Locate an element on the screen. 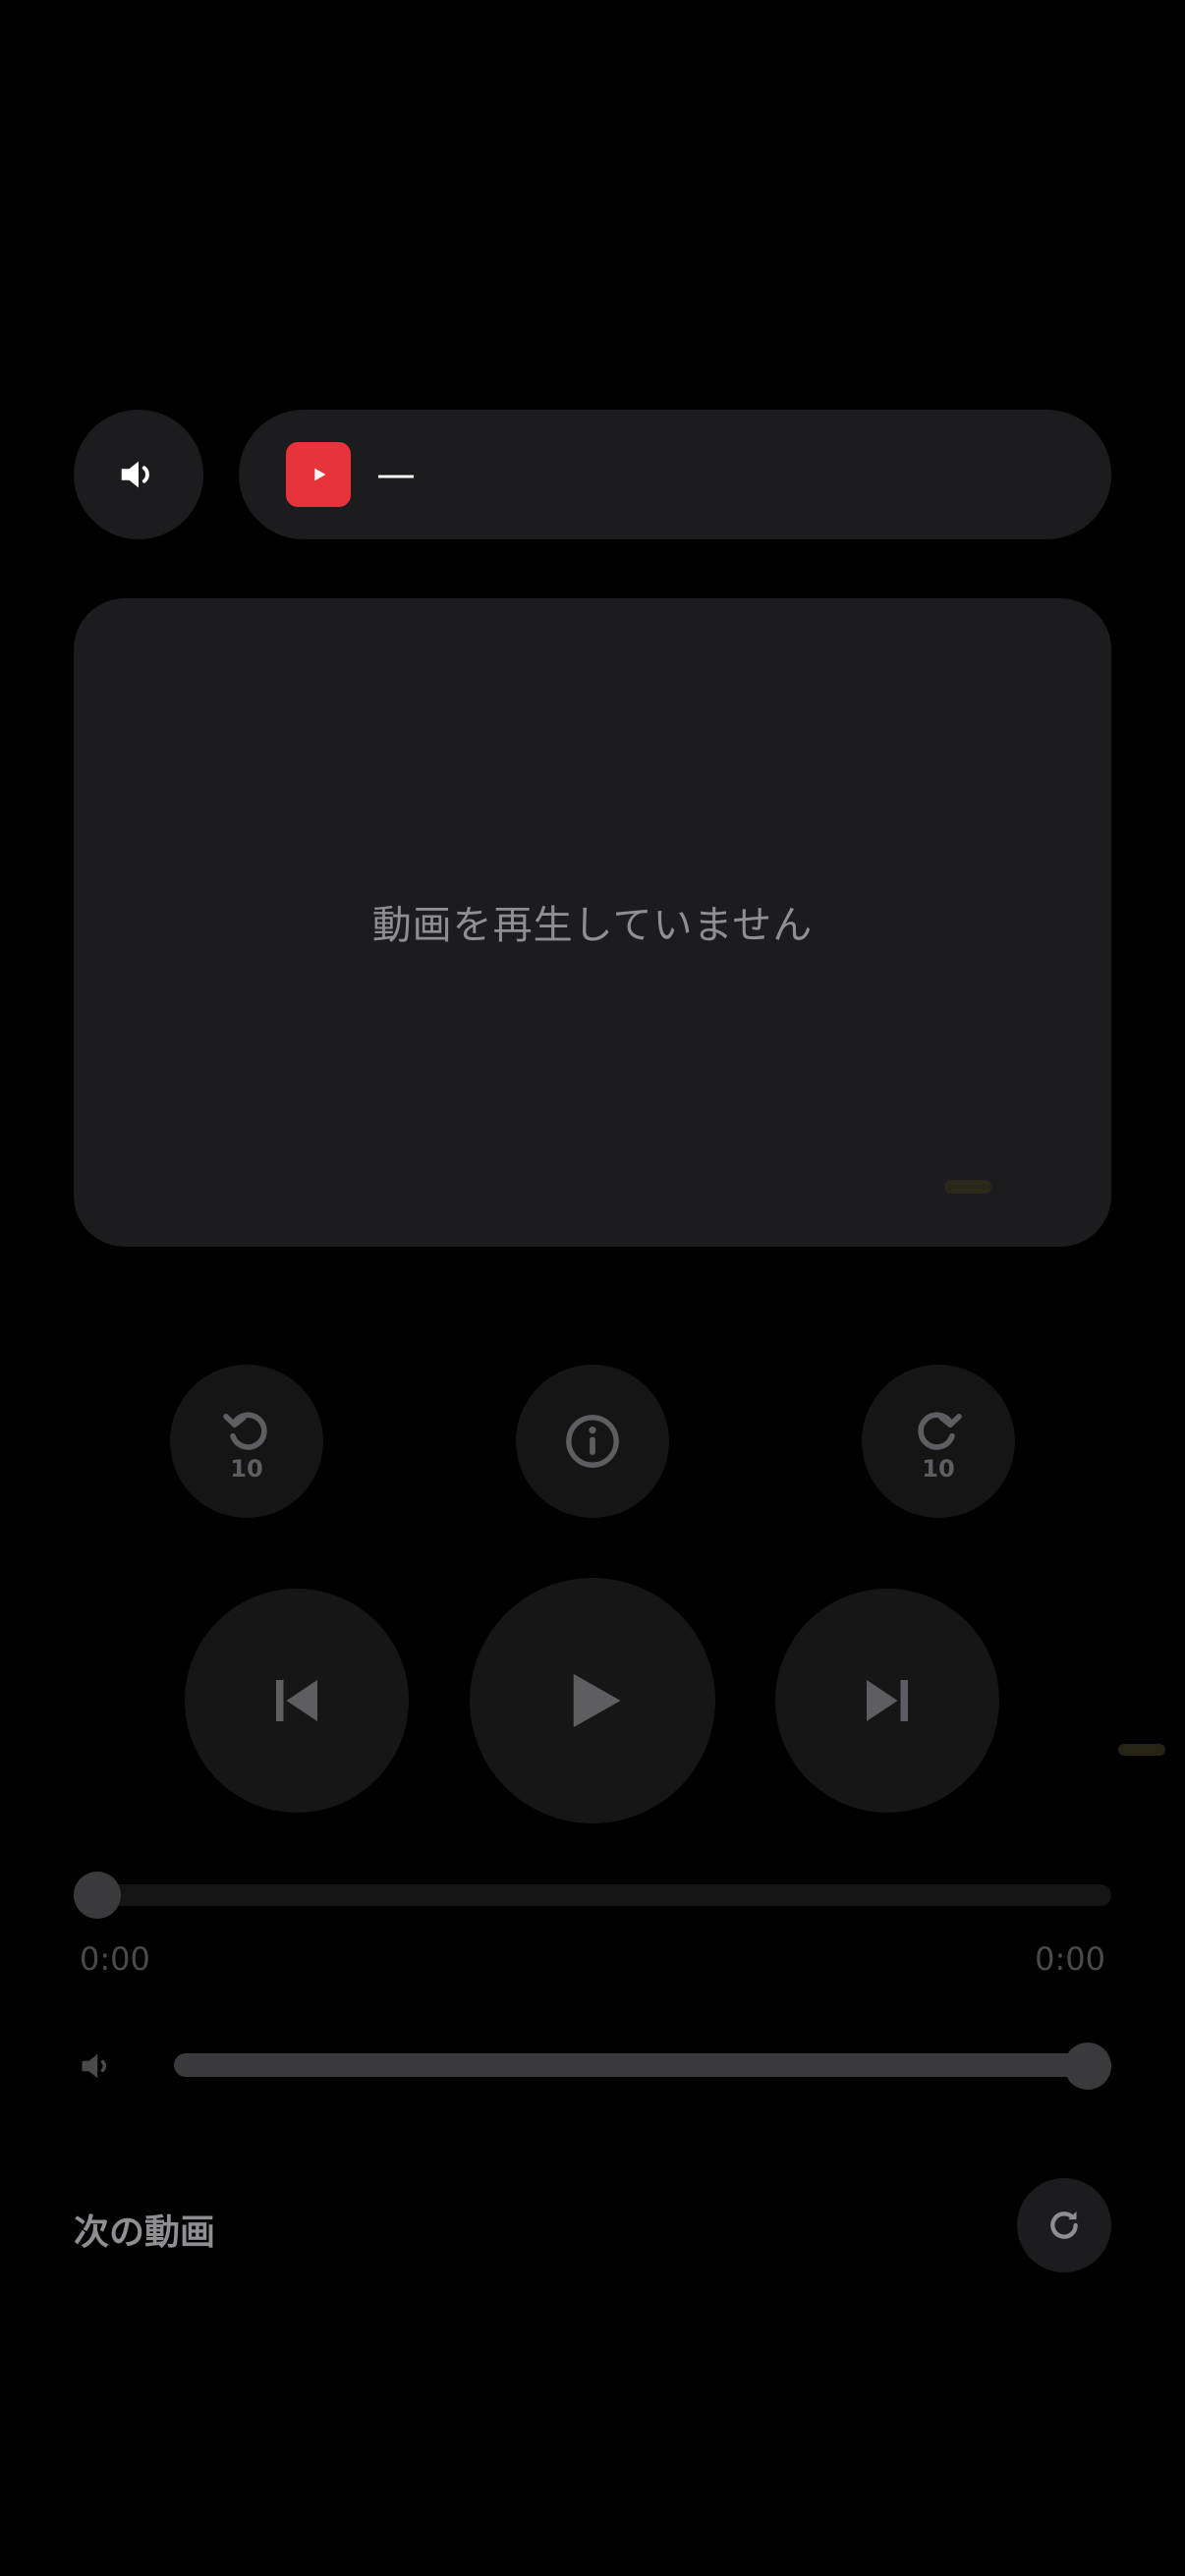 Image resolution: width=1185 pixels, height=2576 pixels. play-icon is located at coordinates (597, 1700).